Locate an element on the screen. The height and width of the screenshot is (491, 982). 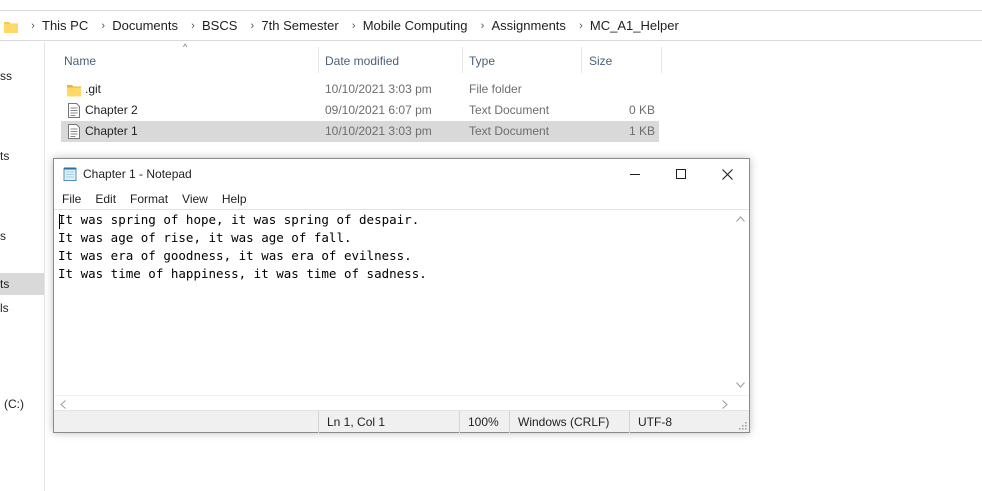
nav-item: ss is located at coordinates (22, 76).